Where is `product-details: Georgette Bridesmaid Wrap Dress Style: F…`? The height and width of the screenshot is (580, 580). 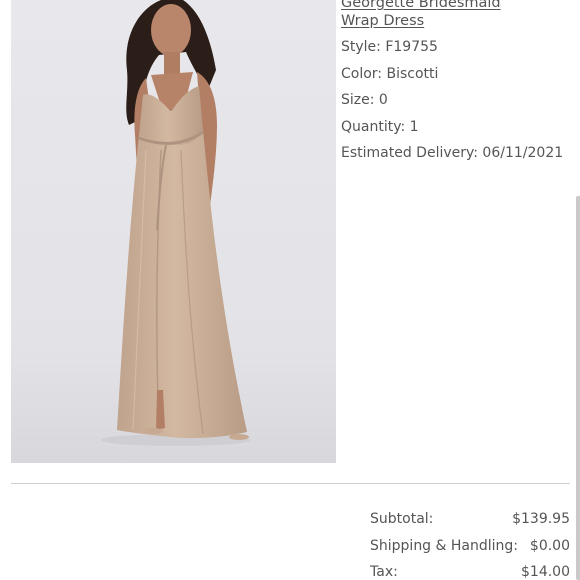 product-details: Georgette Bridesmaid Wrap Dress Style: F… is located at coordinates (458, 80).